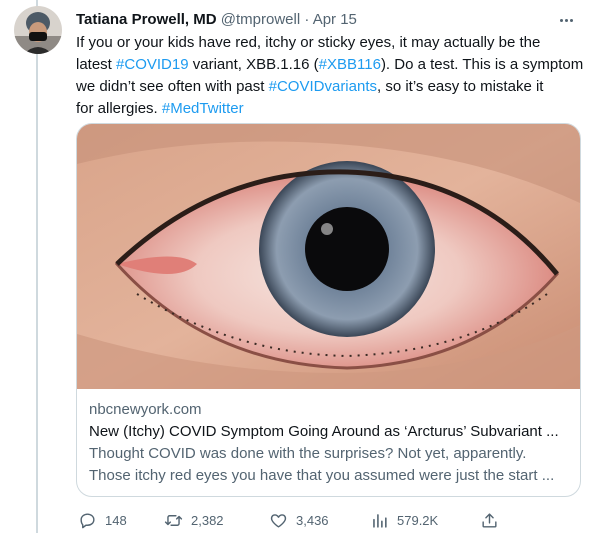 This screenshot has height=533, width=594. Describe the element at coordinates (566, 20) in the screenshot. I see `more-icon` at that location.